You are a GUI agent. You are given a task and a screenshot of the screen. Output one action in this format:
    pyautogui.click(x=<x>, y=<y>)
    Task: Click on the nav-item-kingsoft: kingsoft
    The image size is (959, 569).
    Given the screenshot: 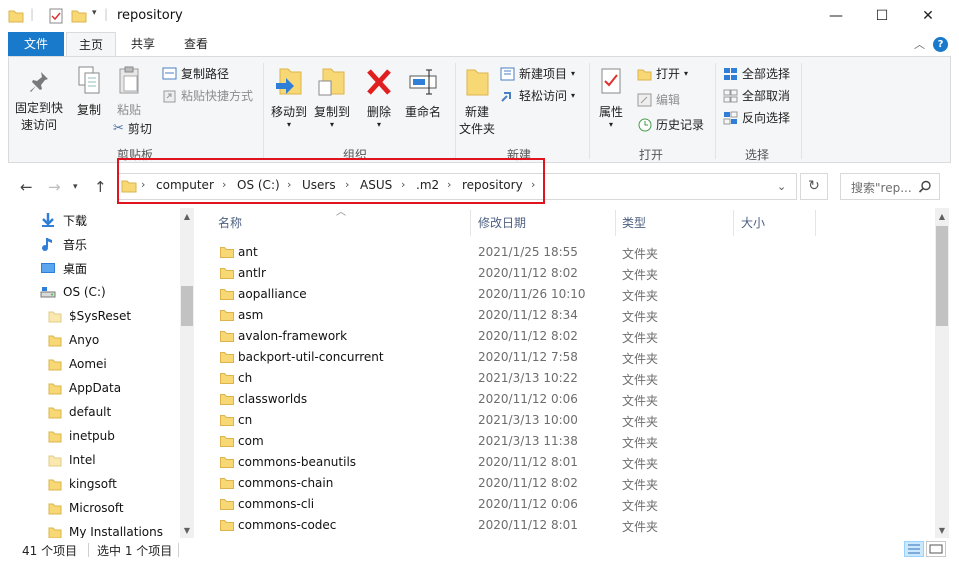 What is the action you would take?
    pyautogui.click(x=82, y=484)
    